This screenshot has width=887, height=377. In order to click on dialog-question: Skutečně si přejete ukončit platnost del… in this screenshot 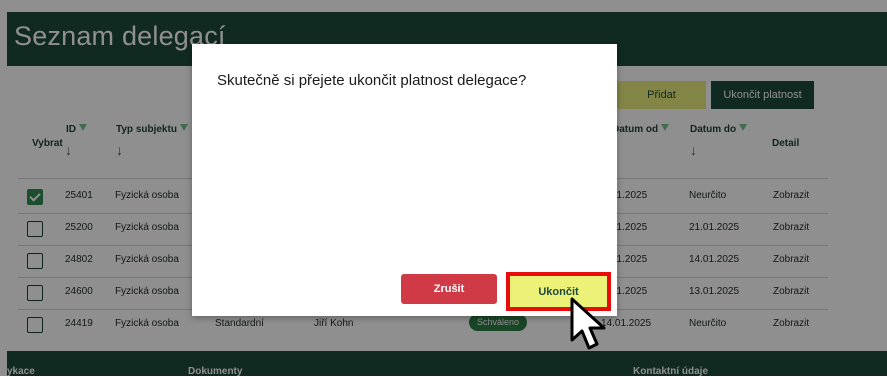, I will do `click(372, 80)`.